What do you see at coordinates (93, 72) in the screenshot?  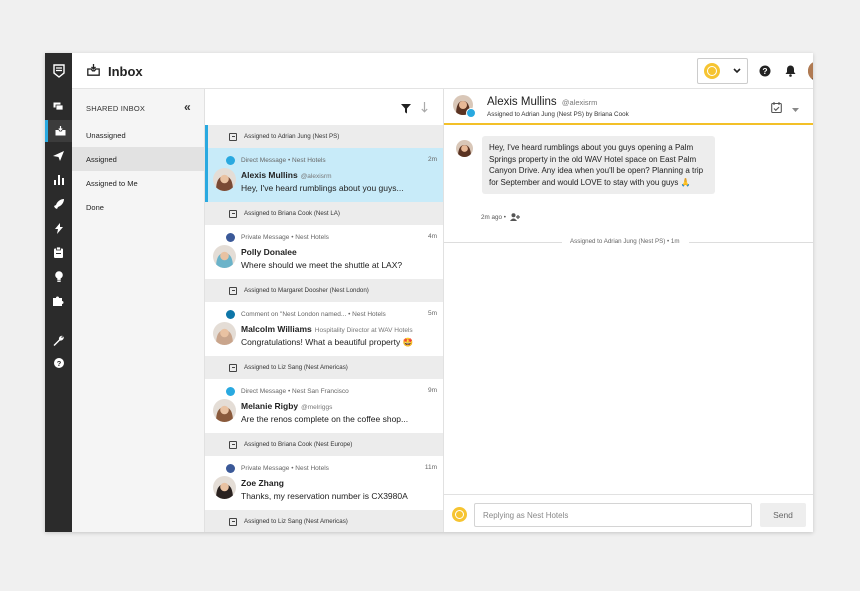 I see `inbox-tray-icon` at bounding box center [93, 72].